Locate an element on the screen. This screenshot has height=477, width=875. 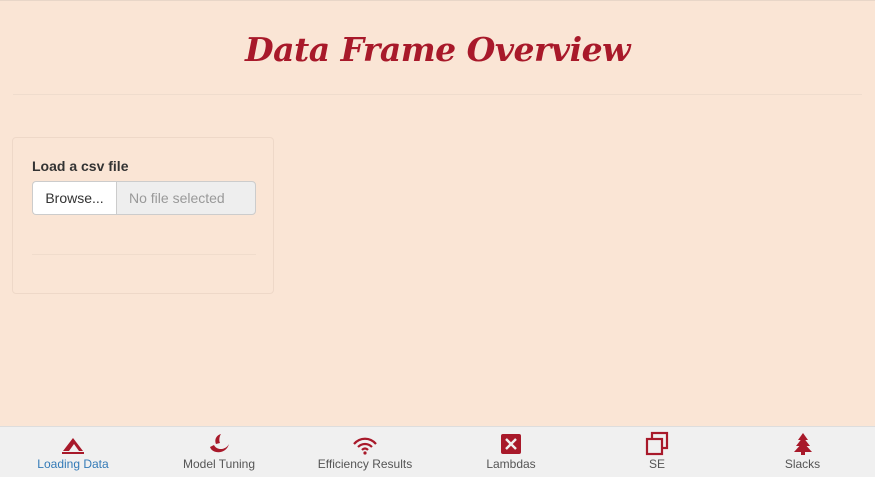
nav-item-lambdas: Lambdas is located at coordinates (511, 452).